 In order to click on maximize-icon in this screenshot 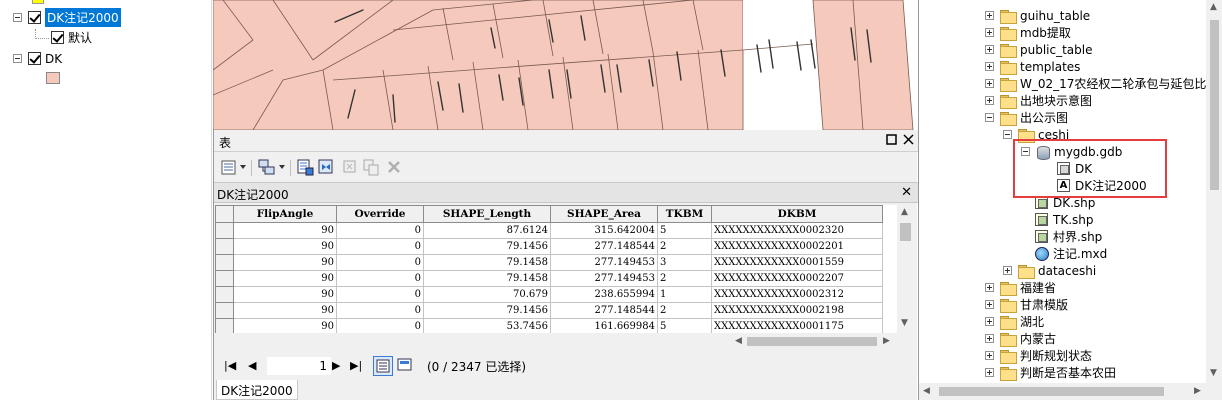, I will do `click(891, 140)`.